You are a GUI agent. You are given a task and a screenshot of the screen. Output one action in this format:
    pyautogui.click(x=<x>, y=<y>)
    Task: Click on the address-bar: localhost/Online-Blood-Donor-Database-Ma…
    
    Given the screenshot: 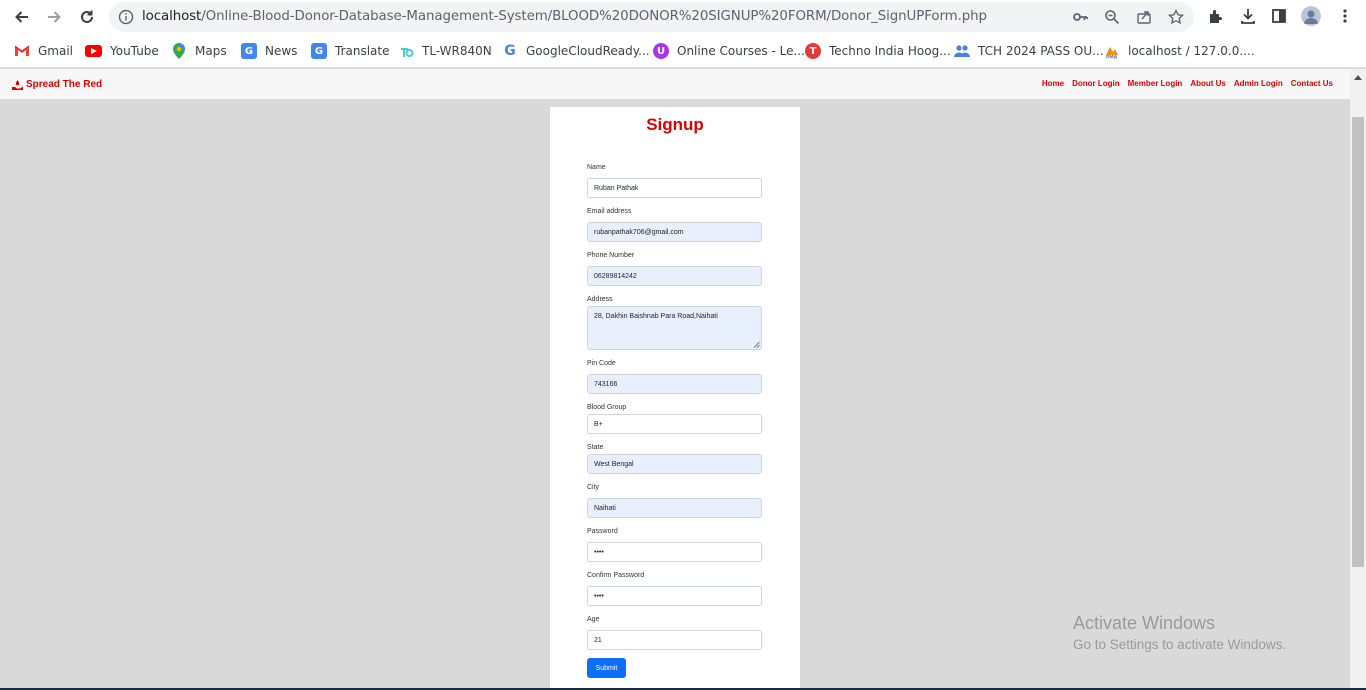 What is the action you would take?
    pyautogui.click(x=651, y=17)
    